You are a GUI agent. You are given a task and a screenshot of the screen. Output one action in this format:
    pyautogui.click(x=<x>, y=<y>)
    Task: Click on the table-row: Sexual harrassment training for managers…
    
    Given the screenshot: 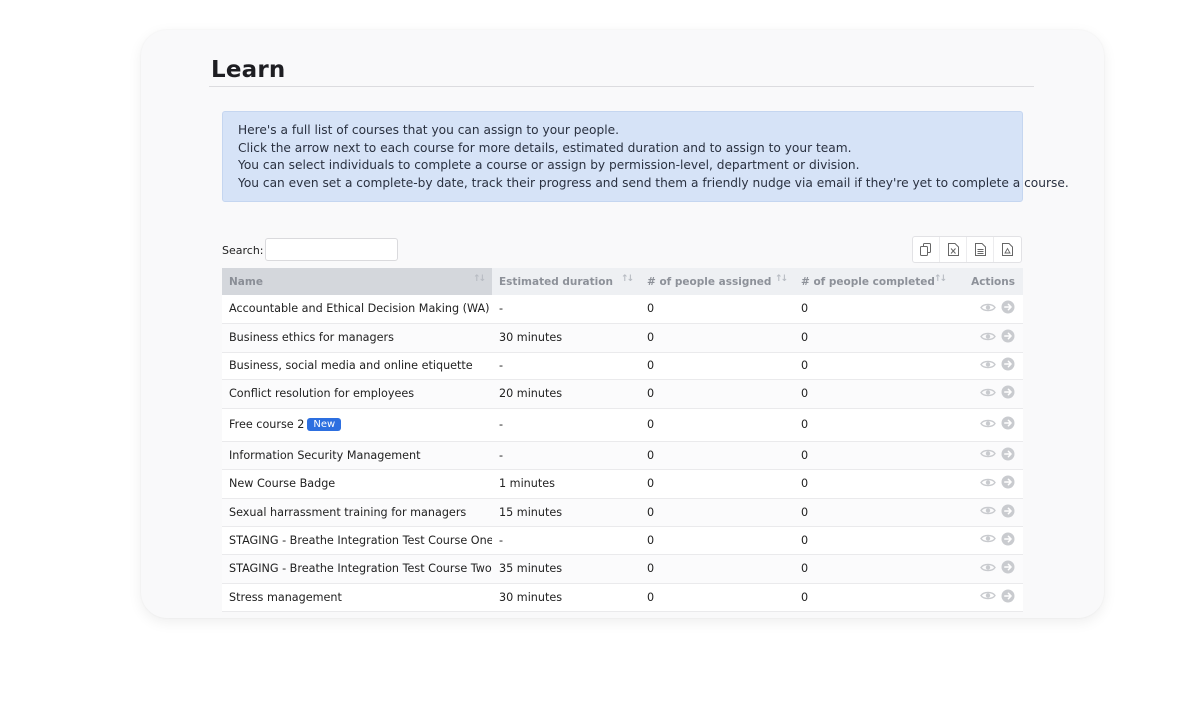 What is the action you would take?
    pyautogui.click(x=622, y=512)
    